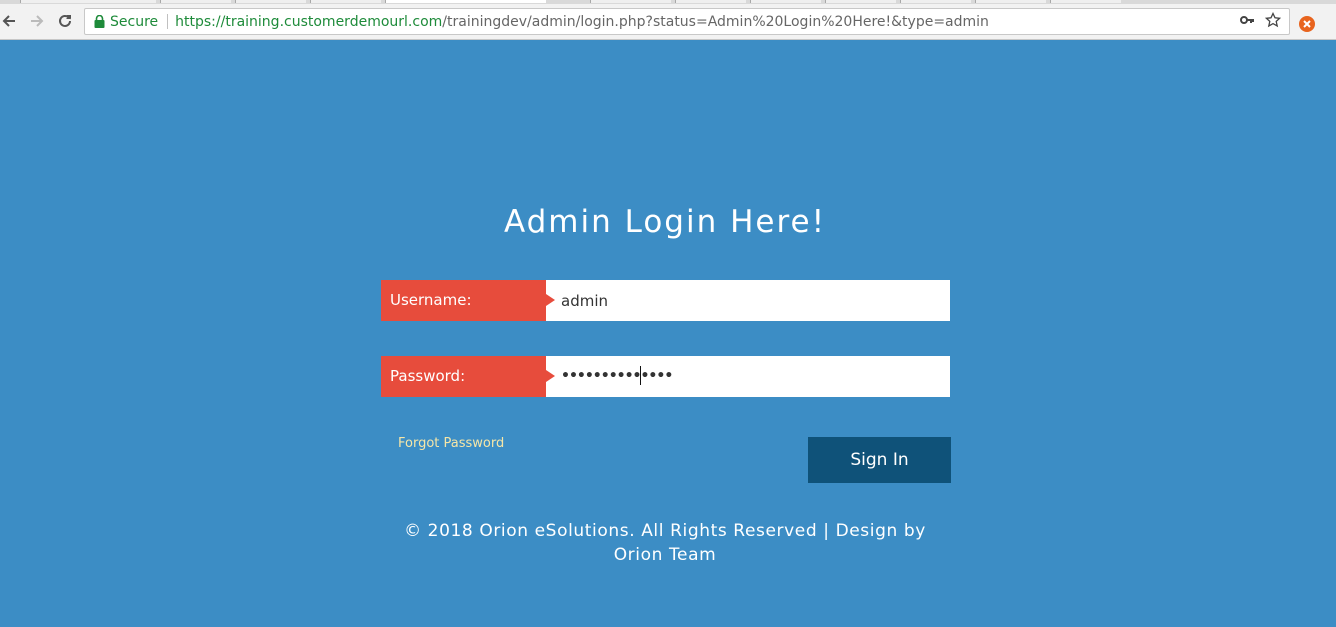  Describe the element at coordinates (1247, 22) in the screenshot. I see `key-icon` at that location.